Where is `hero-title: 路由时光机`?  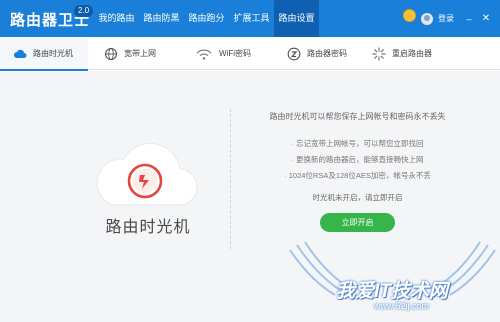
hero-title: 路由时光机 is located at coordinates (148, 227).